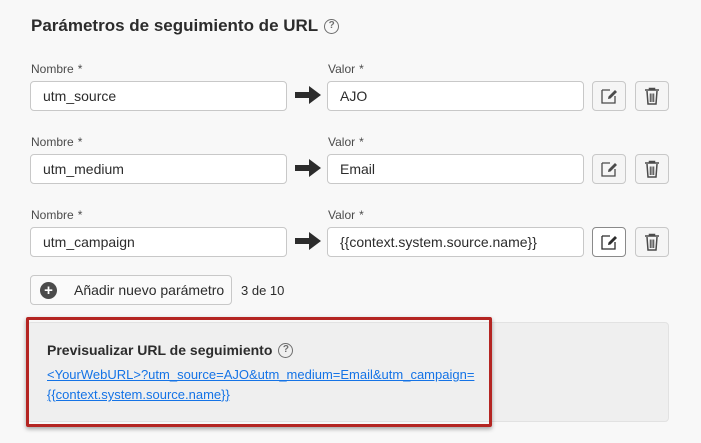 This screenshot has height=443, width=701. I want to click on param-value-field: {{context.system.source.name}}, so click(455, 242).